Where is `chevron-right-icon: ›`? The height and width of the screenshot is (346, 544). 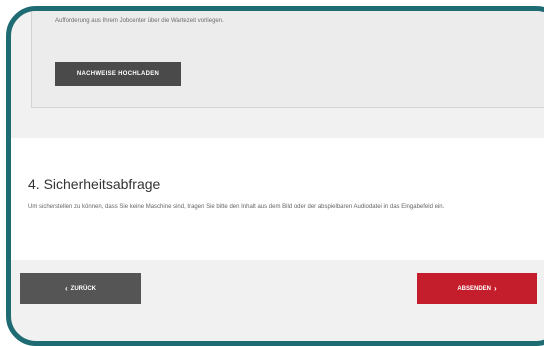
chevron-right-icon: › is located at coordinates (495, 288).